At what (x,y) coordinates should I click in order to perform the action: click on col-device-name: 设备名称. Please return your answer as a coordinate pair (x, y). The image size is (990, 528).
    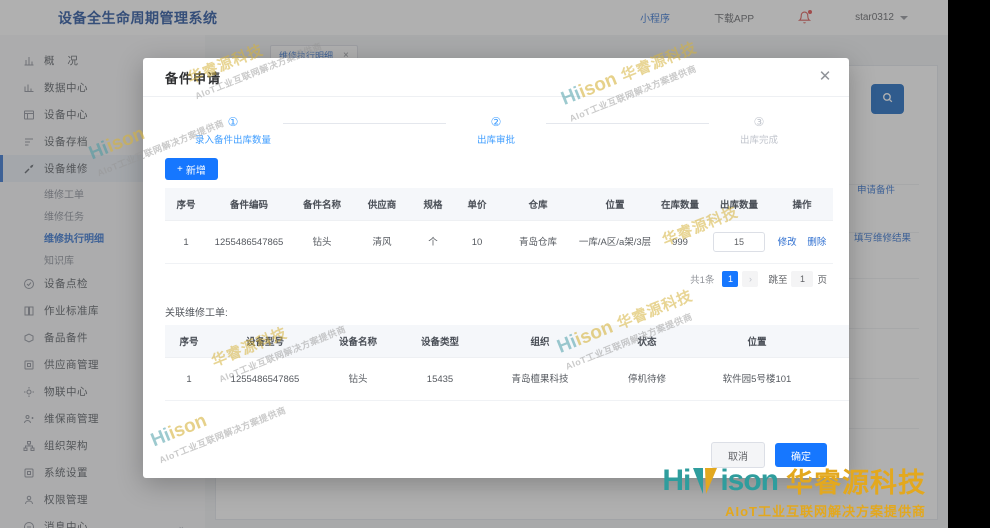
    Looking at the image, I should click on (358, 341).